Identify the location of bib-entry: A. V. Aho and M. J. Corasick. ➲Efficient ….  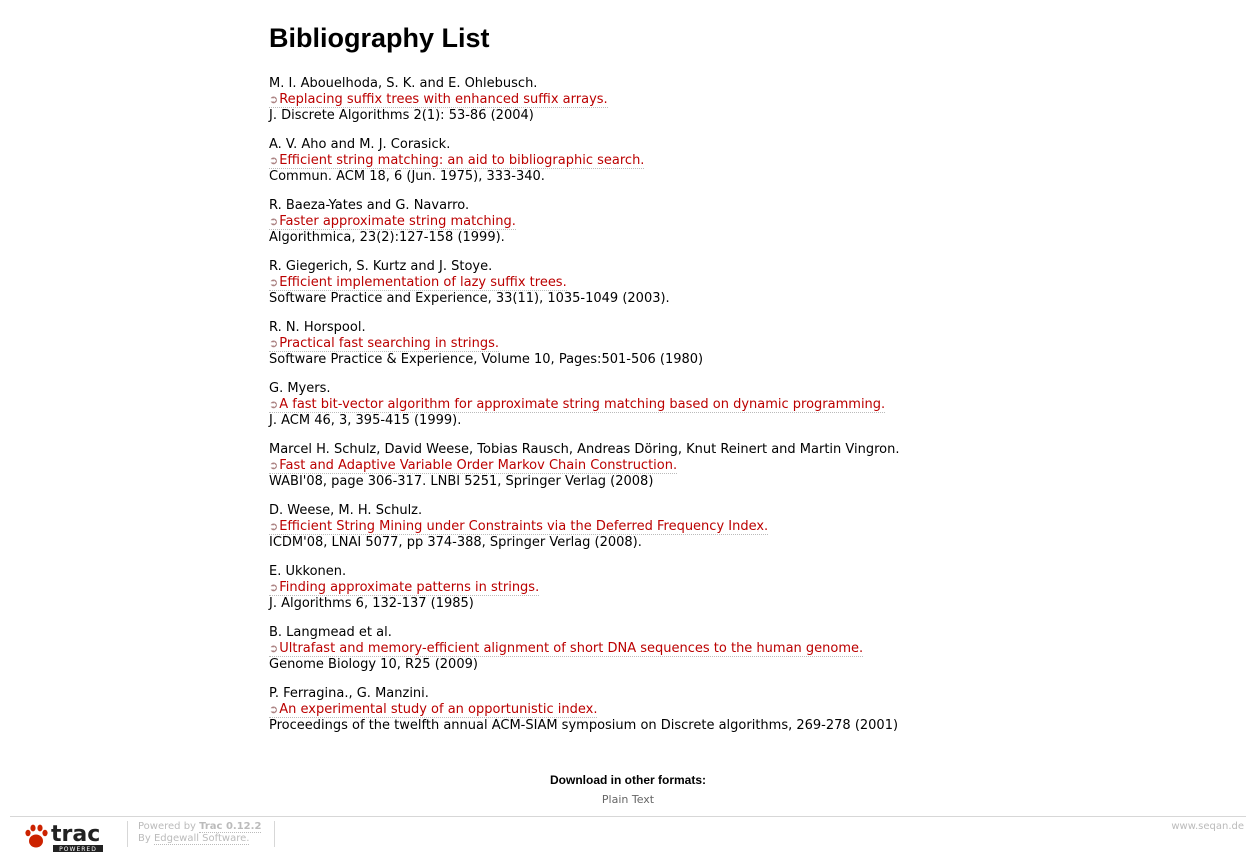
(719, 167).